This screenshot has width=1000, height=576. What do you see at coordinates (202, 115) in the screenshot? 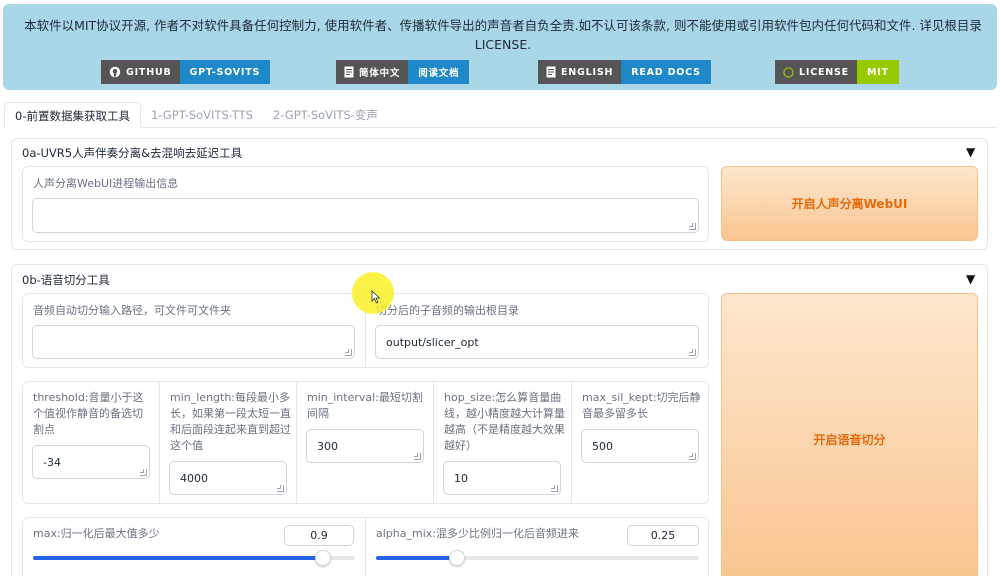
I see `tab-tts: 1-GPT-SoVITS-TTS` at bounding box center [202, 115].